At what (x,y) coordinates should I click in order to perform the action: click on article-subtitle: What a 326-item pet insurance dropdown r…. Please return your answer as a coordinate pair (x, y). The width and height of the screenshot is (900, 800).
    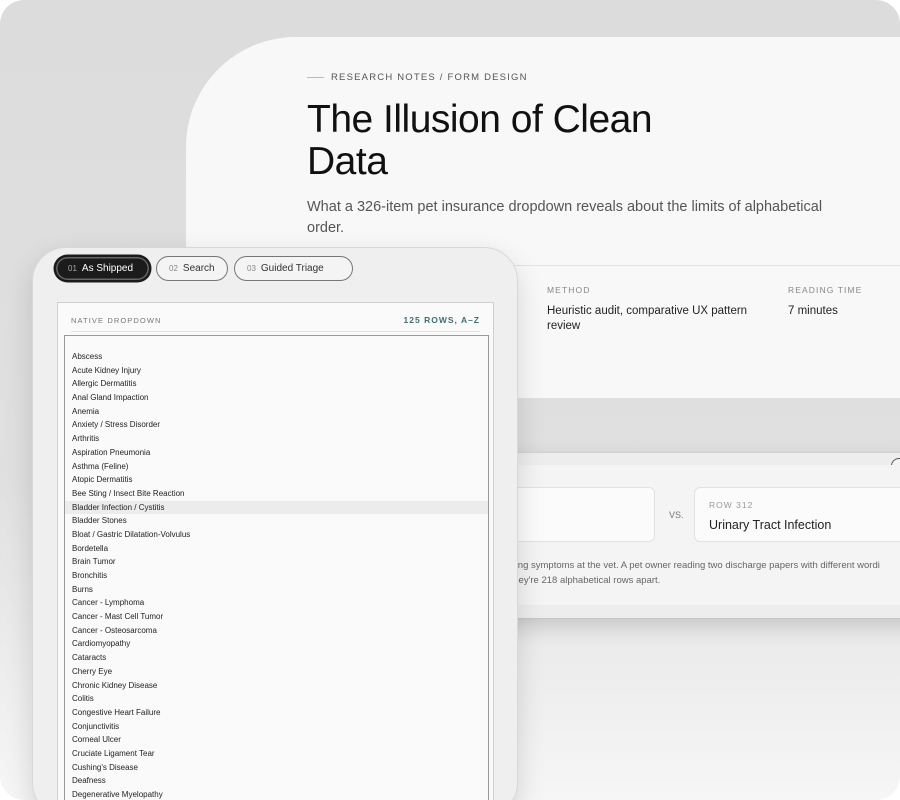
    Looking at the image, I should click on (565, 217).